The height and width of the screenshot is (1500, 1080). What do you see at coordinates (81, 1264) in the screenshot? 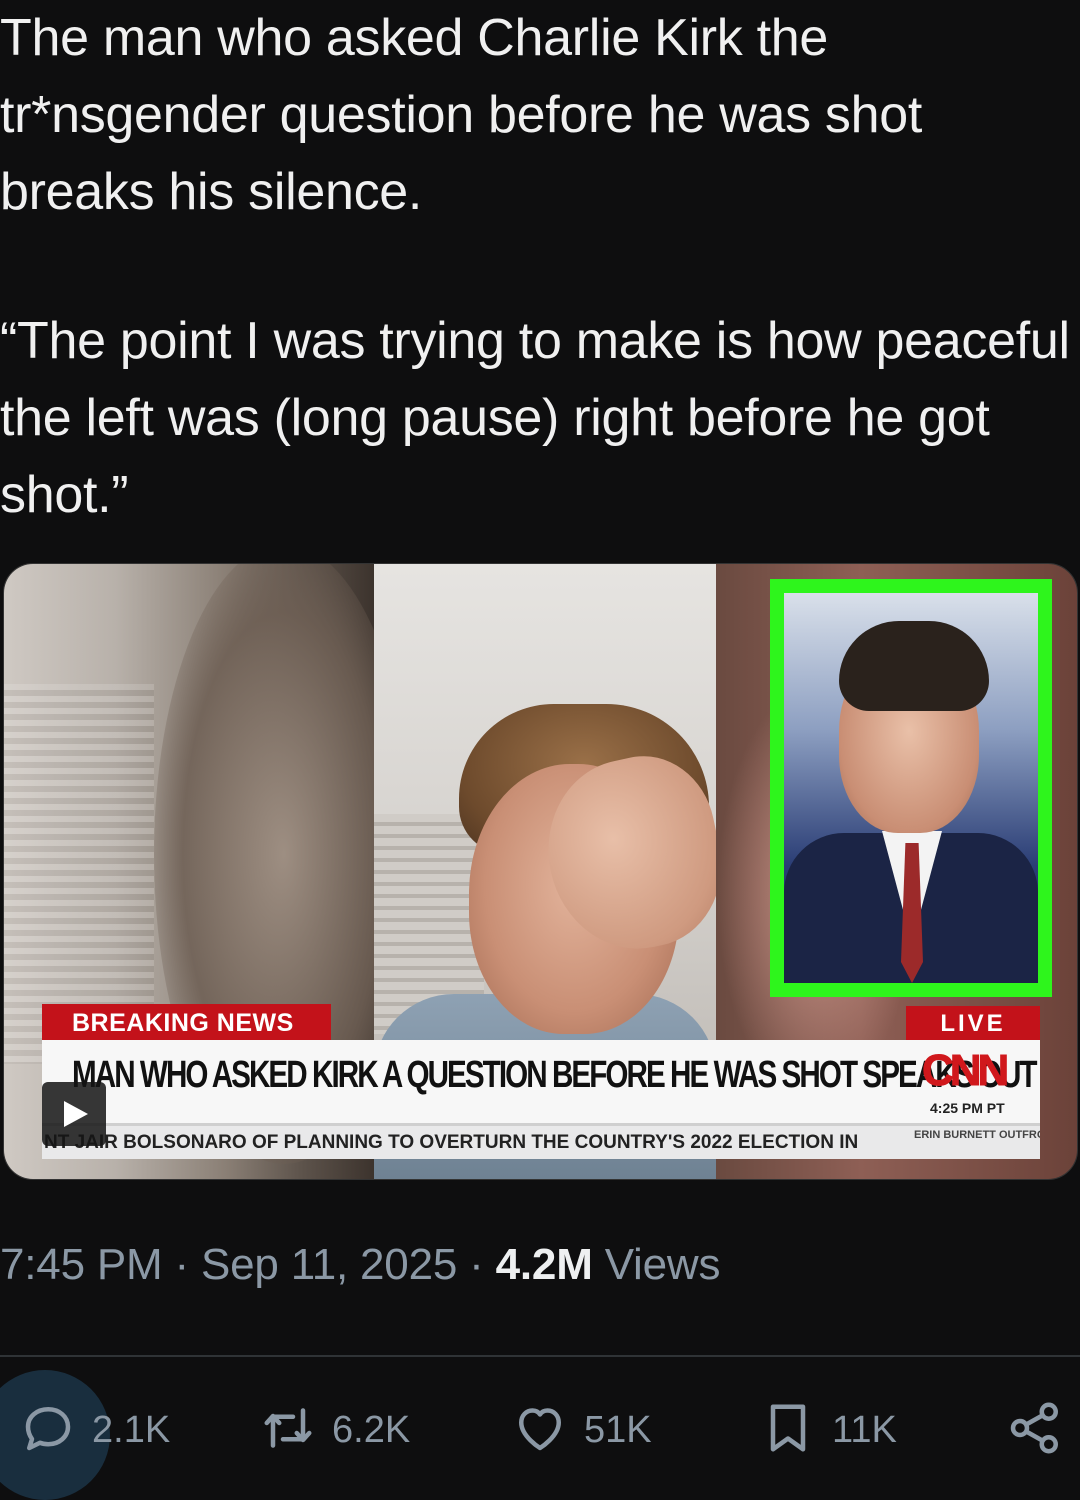
I see `post-time: 7:45 PM` at bounding box center [81, 1264].